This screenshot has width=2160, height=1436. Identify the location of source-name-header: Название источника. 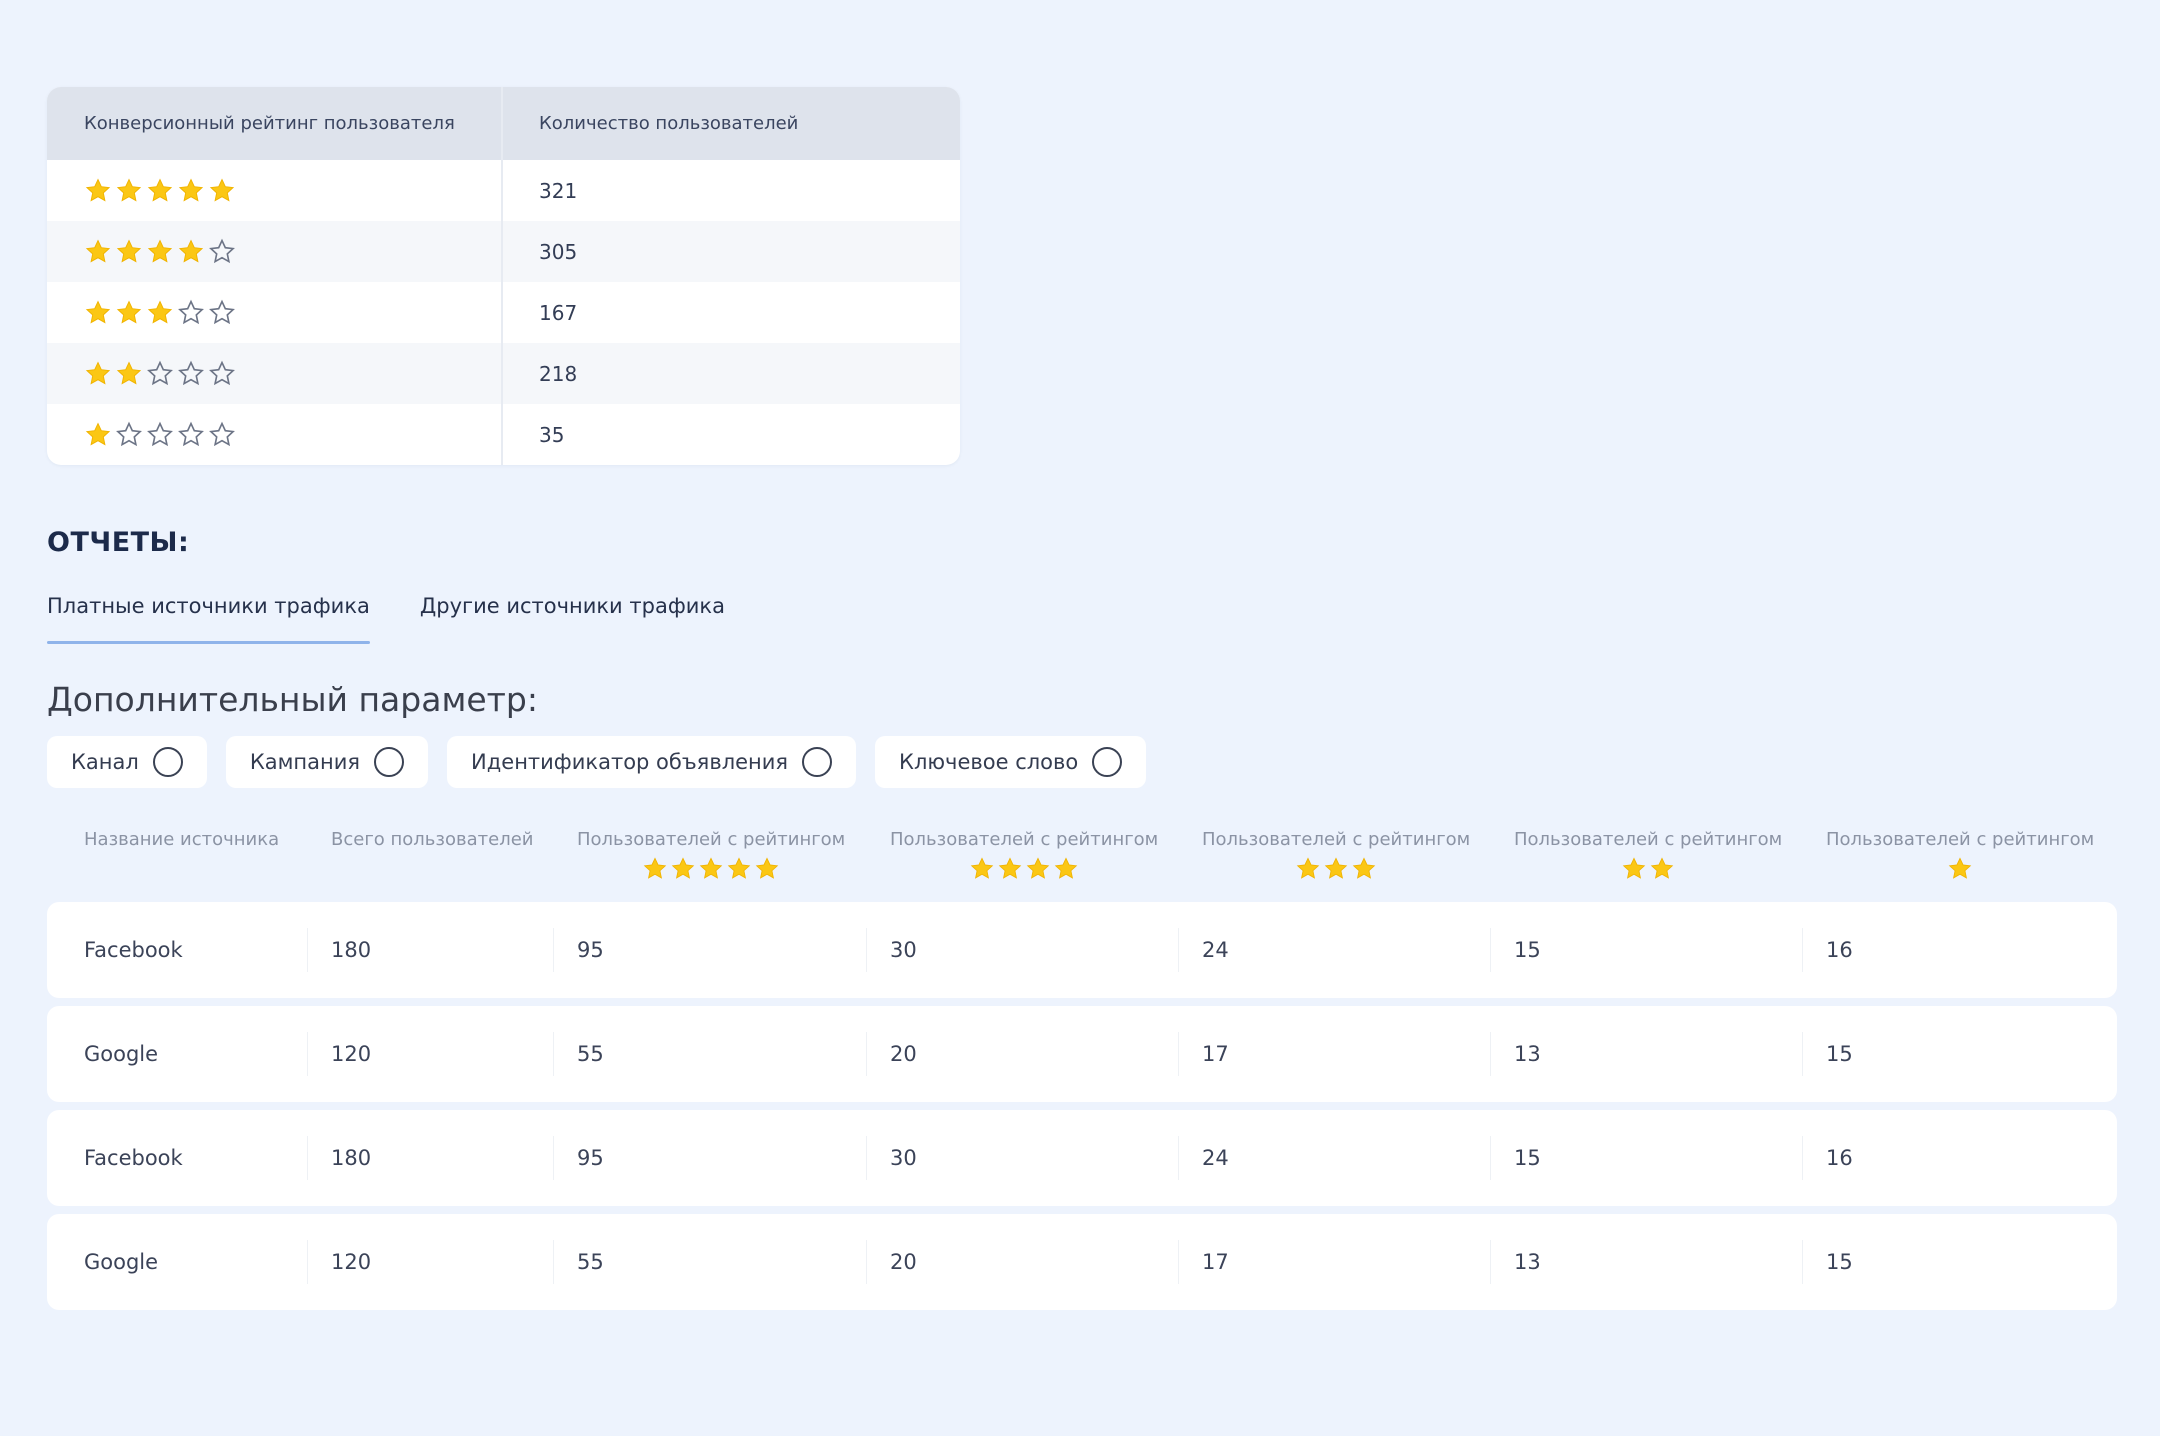
(182, 839).